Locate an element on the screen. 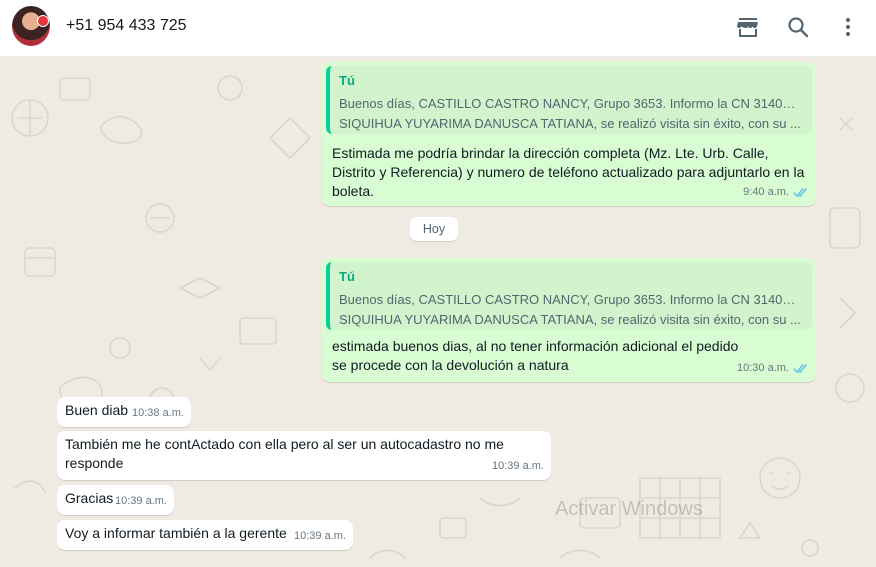 The image size is (876, 567). message-time: 10:38 a.m. is located at coordinates (158, 413).